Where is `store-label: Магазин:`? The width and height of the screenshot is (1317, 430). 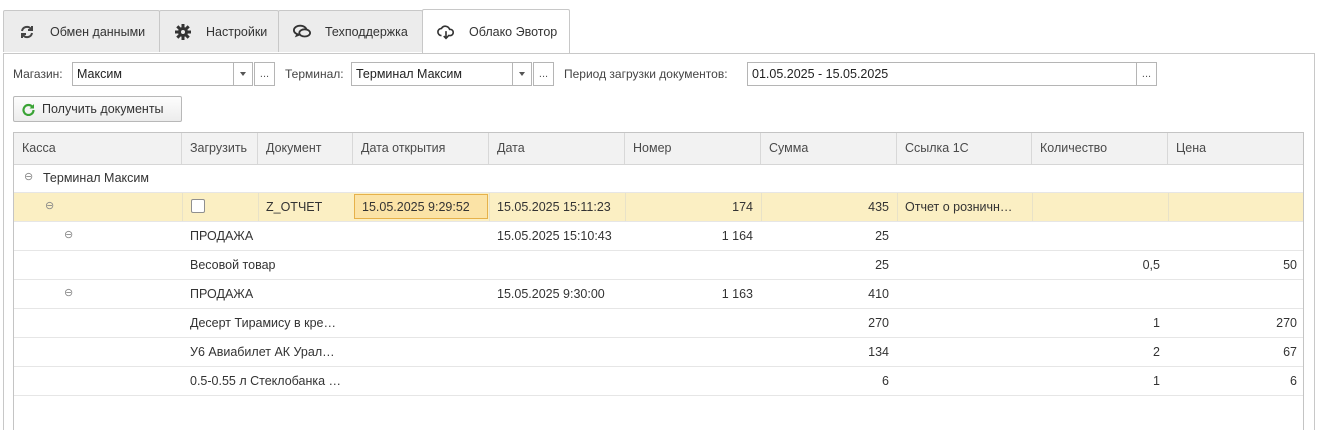
store-label: Магазин: is located at coordinates (38, 74).